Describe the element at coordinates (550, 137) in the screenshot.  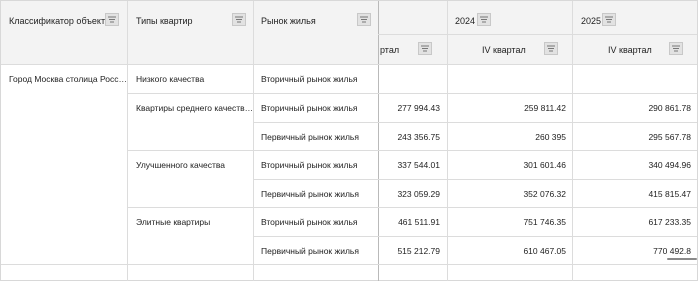
I see `value-cell: 260 395` at that location.